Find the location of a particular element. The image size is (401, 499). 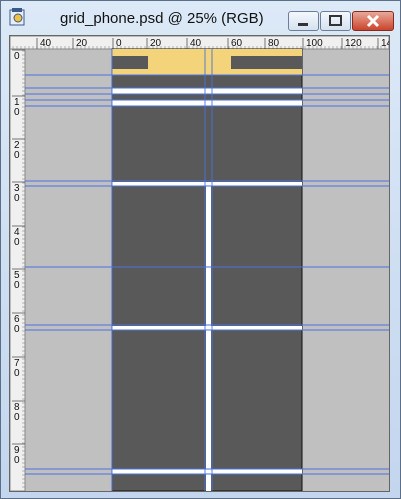

close-button is located at coordinates (373, 21).